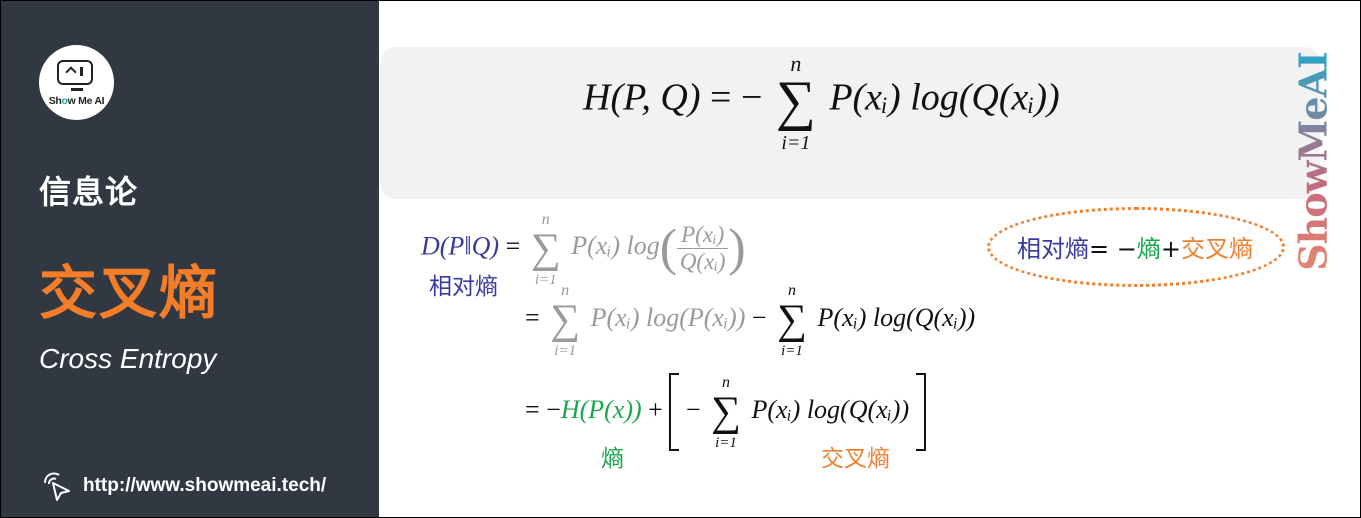 This screenshot has height=518, width=1361. Describe the element at coordinates (57, 486) in the screenshot. I see `click-cursor-icon` at that location.